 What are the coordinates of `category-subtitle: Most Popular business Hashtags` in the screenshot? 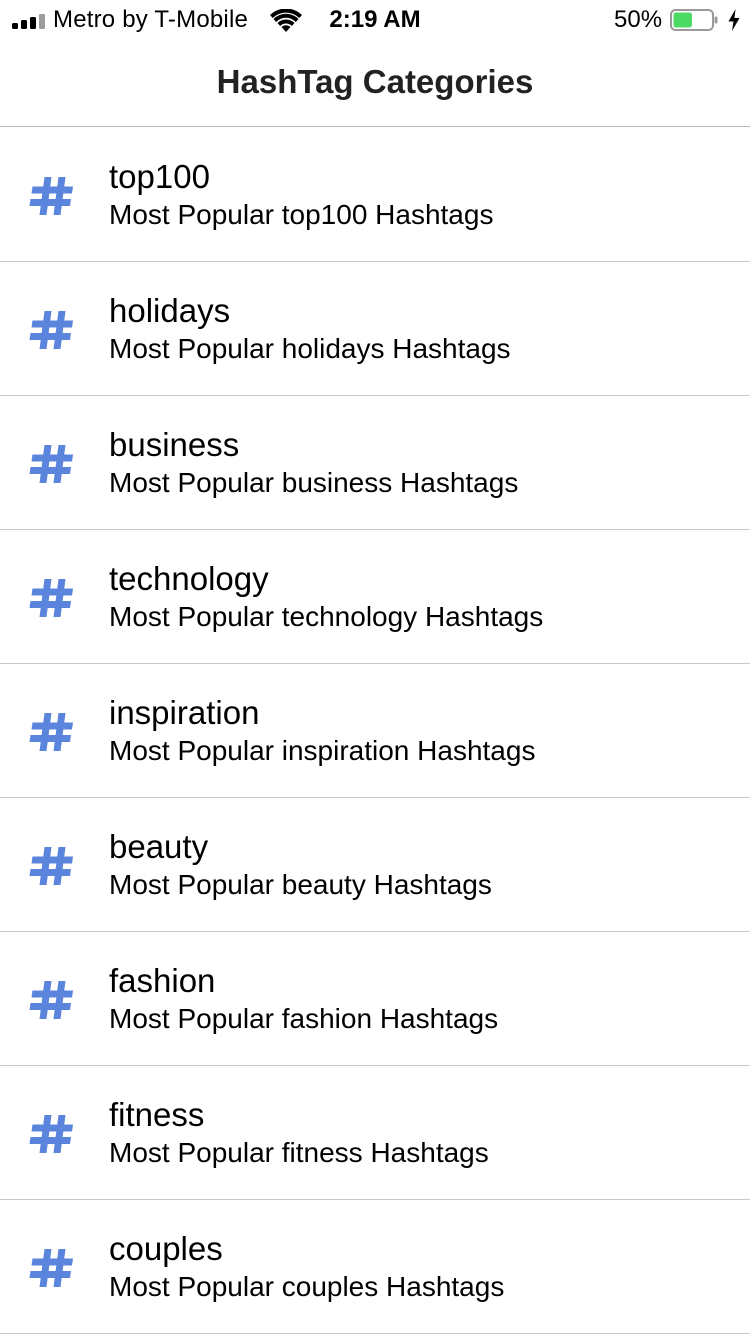 It's located at (314, 482).